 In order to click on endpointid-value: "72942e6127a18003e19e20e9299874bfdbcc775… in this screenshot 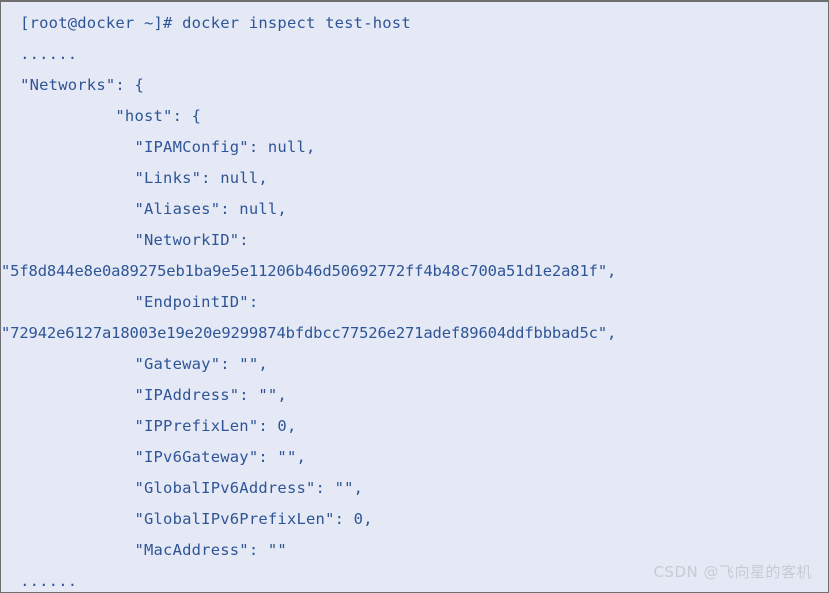, I will do `click(309, 333)`.